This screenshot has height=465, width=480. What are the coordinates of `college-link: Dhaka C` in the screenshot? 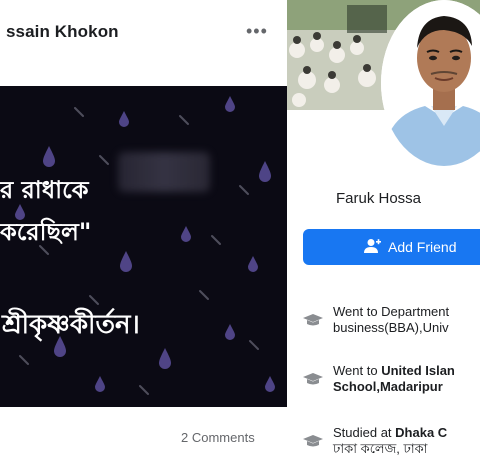 It's located at (421, 432).